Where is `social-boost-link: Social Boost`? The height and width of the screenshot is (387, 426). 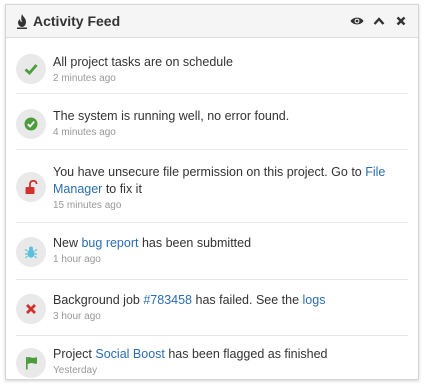
social-boost-link: Social Boost is located at coordinates (129, 354).